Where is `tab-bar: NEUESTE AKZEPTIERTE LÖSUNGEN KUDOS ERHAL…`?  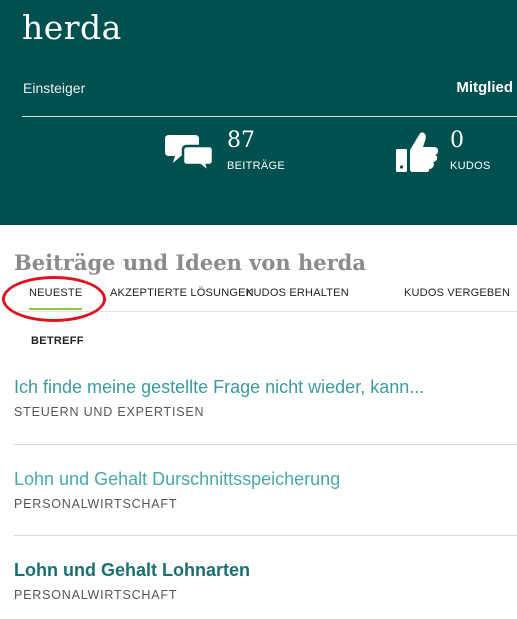
tab-bar: NEUESTE AKZEPTIERTE LÖSUNGEN KUDOS ERHAL… is located at coordinates (265, 297).